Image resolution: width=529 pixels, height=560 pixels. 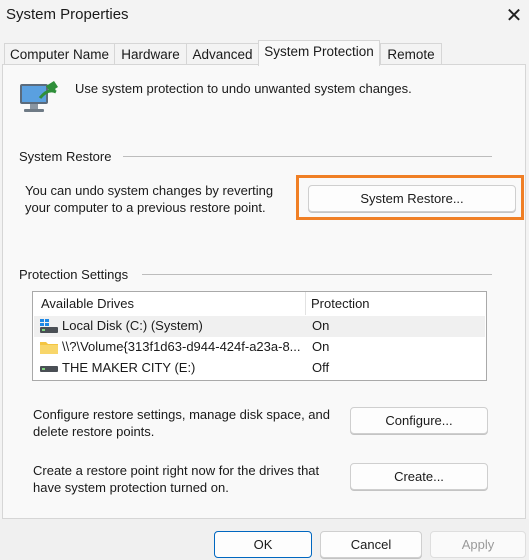 What do you see at coordinates (94, 431) in the screenshot?
I see `configure-description-line2: delete restore points.` at bounding box center [94, 431].